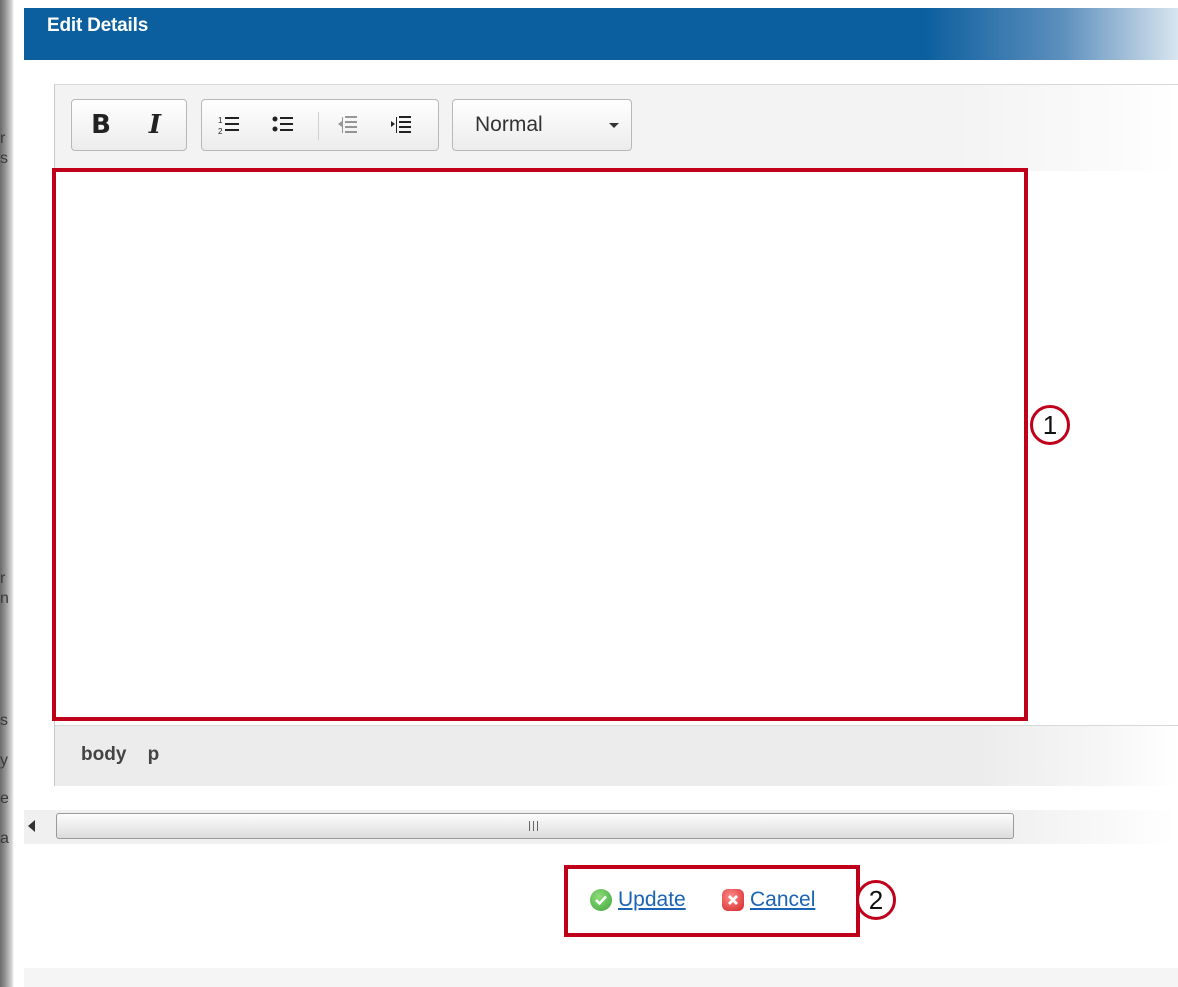 The image size is (1178, 987). What do you see at coordinates (129, 125) in the screenshot?
I see `basic-styles-group: B I` at bounding box center [129, 125].